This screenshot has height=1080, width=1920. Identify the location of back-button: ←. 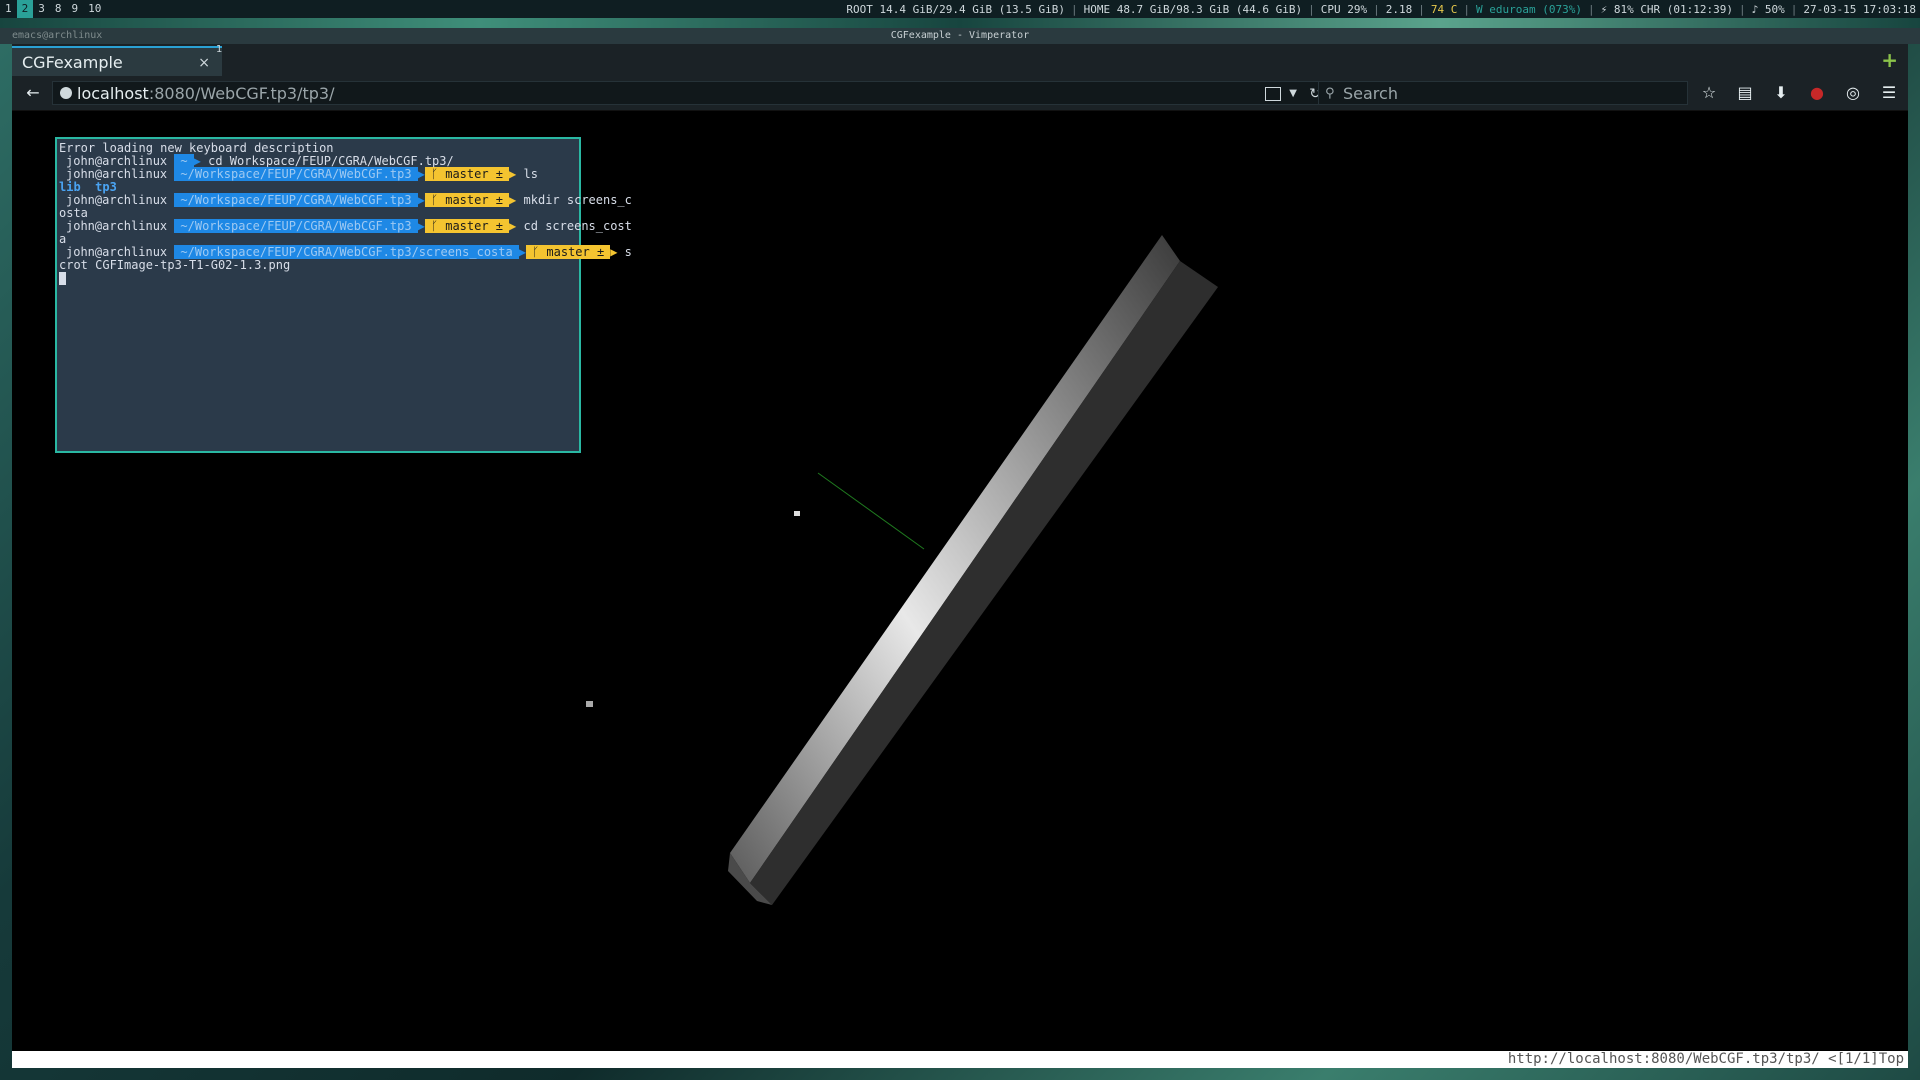
(33, 93).